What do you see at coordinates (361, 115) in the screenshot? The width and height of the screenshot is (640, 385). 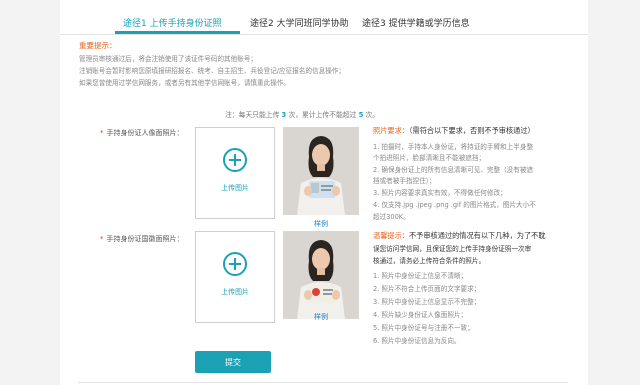 I see `total-limit: 5` at bounding box center [361, 115].